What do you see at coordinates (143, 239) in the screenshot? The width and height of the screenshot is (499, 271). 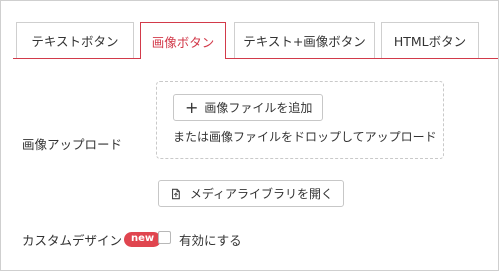 I see `new-badge: new` at bounding box center [143, 239].